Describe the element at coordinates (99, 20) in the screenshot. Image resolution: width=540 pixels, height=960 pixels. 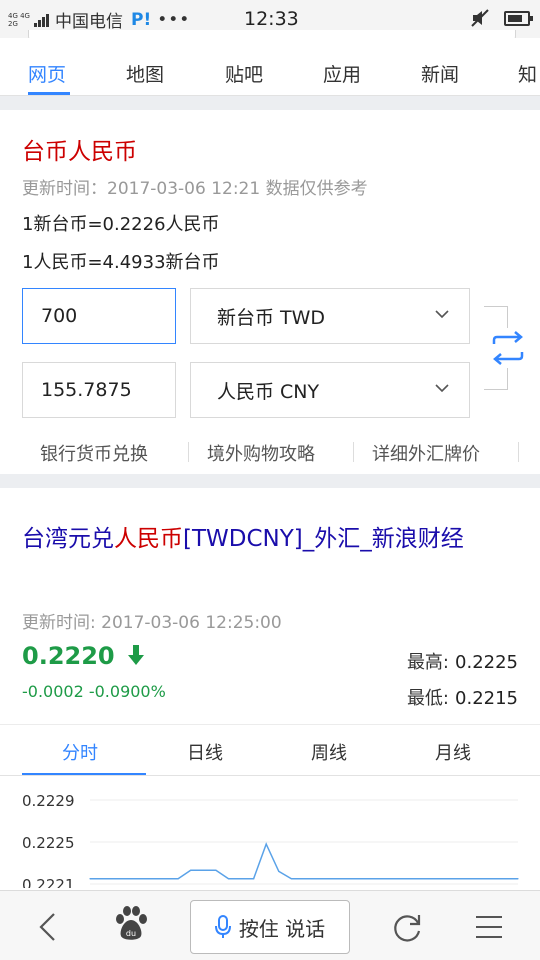
I see `status-left: 4G 4G 2G 中国电信 P! •••` at that location.